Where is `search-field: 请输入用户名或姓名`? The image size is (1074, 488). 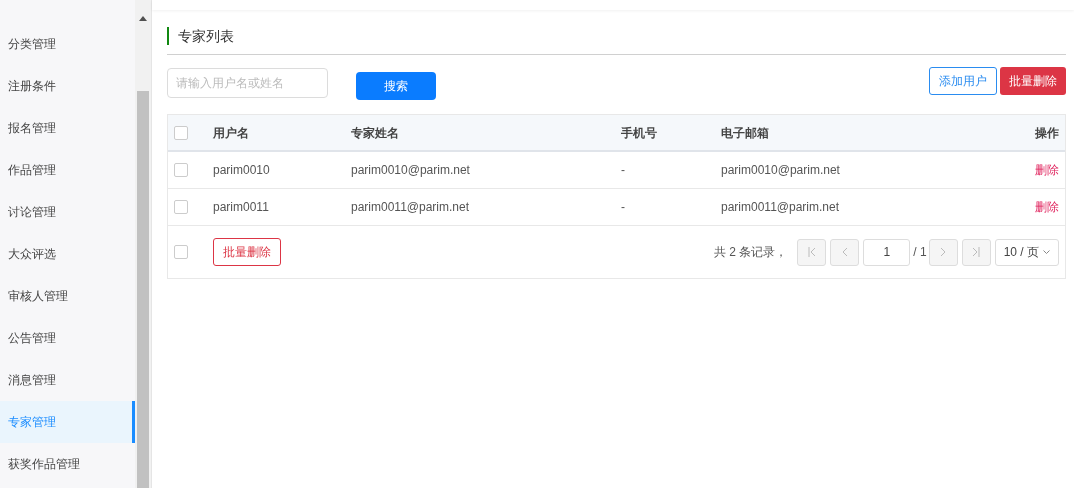
search-field: 请输入用户名或姓名 is located at coordinates (247, 83).